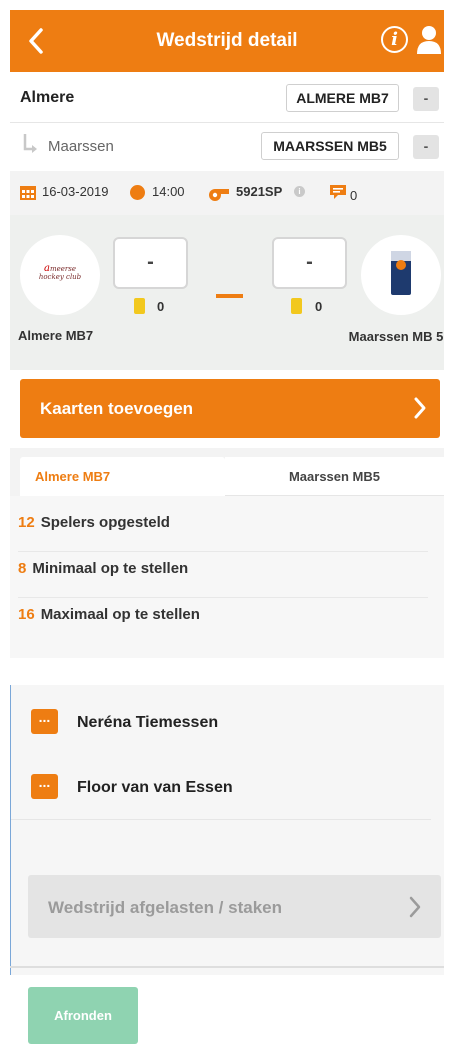 This screenshot has width=455, height=1046. I want to click on list-item: ... Floor van van Essen, so click(216, 789).